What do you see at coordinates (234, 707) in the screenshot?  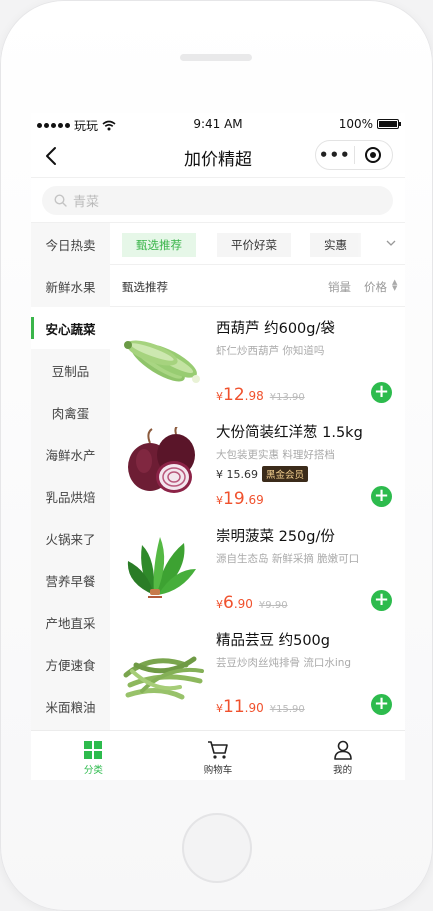 I see `price-integer: 11` at bounding box center [234, 707].